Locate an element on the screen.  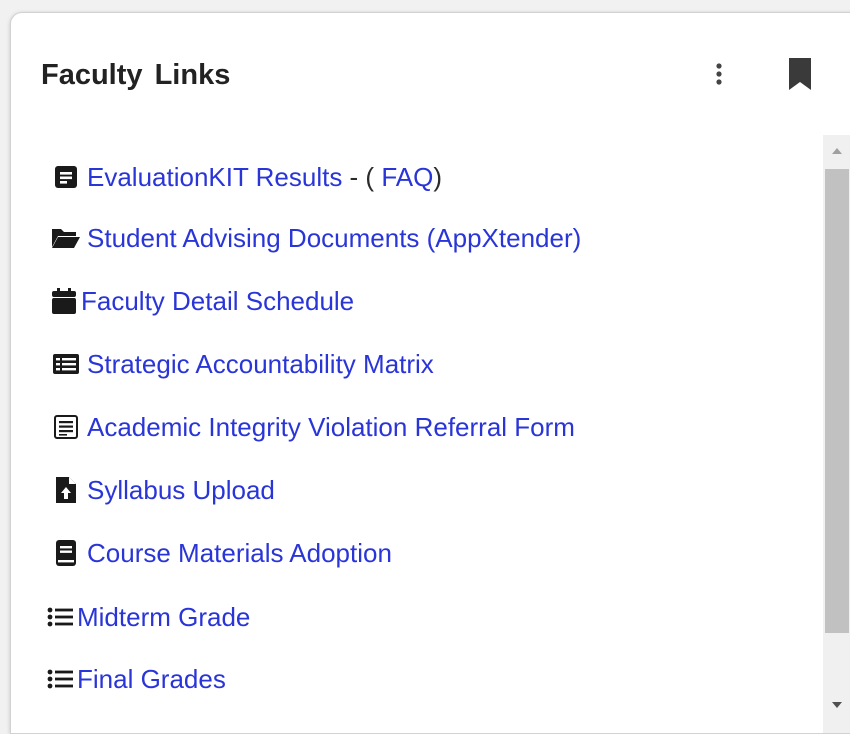
list-item: Final Grades is located at coordinates (135, 679).